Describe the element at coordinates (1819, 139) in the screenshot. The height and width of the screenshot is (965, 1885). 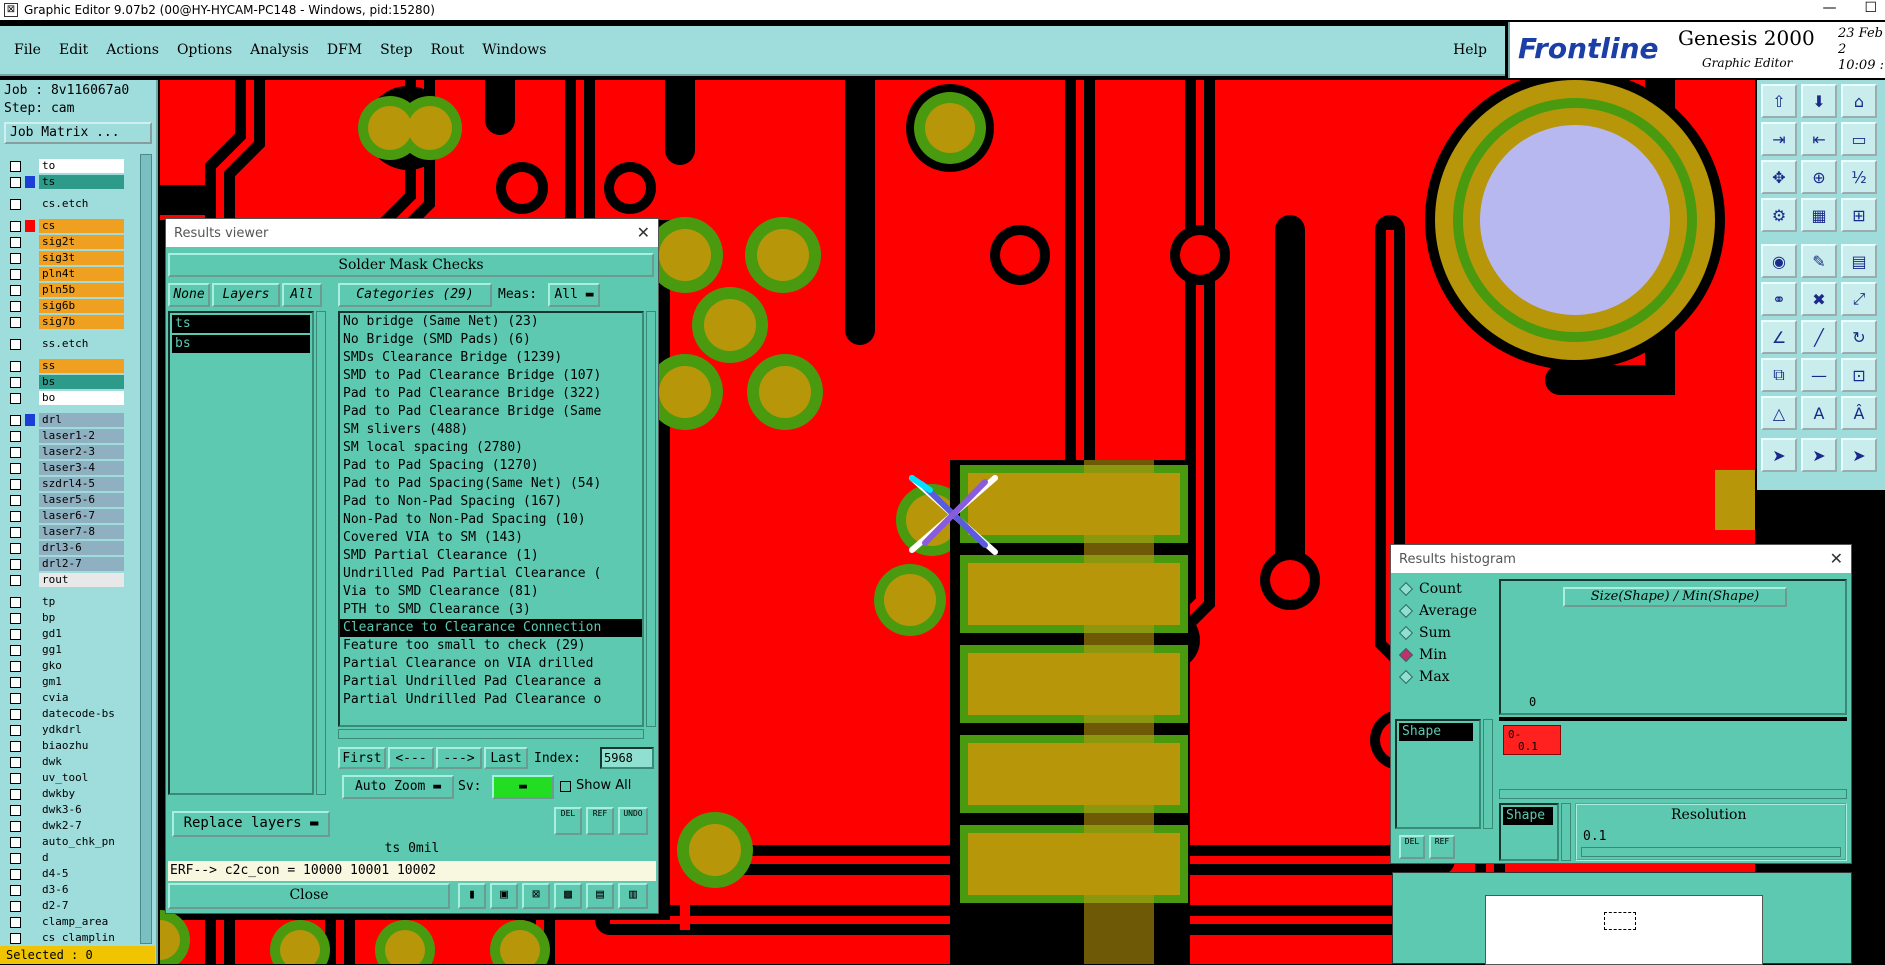
I see `zoom-out-icon: ⇤` at that location.